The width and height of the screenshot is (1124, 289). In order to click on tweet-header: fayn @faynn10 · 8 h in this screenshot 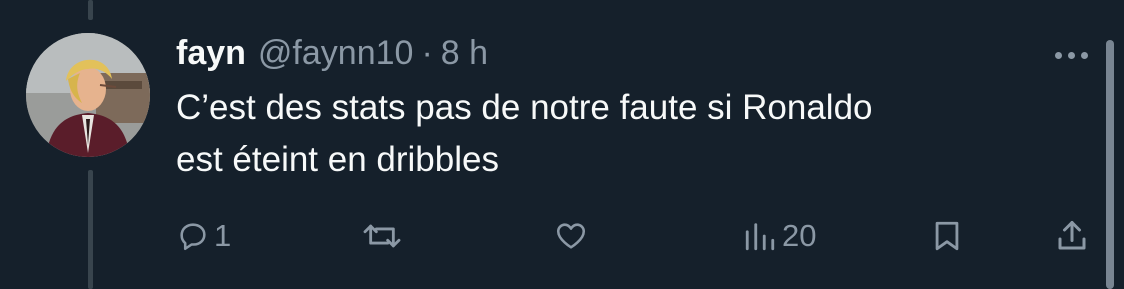, I will do `click(332, 53)`.